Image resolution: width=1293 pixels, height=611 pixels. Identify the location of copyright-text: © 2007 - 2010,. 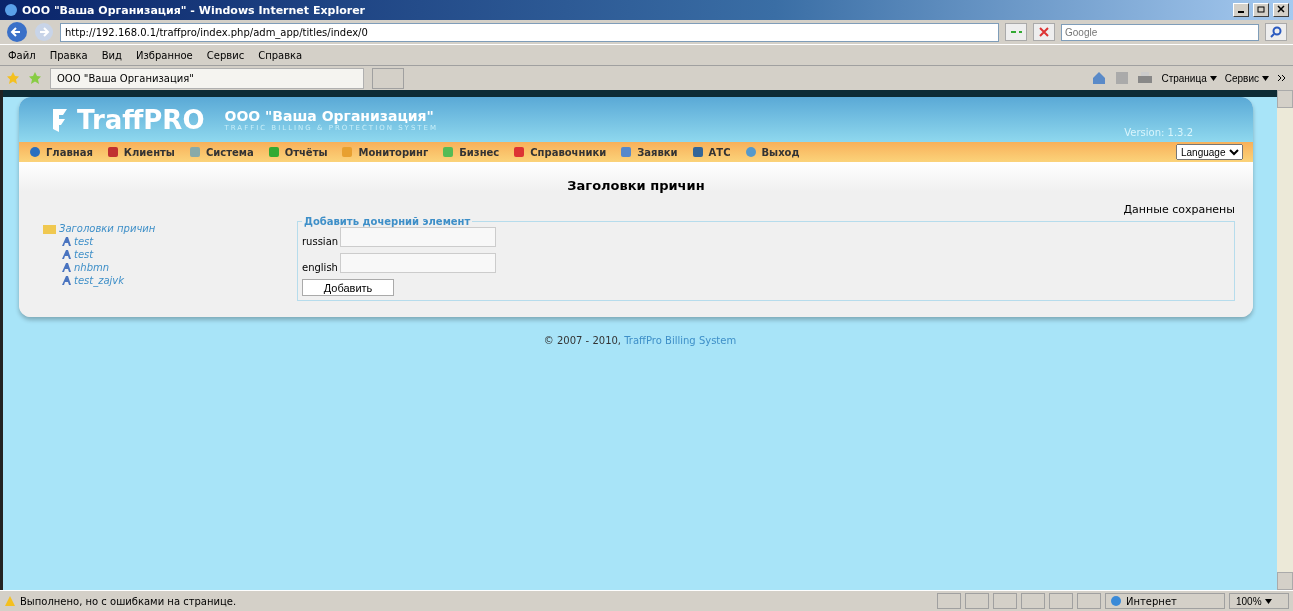
(583, 340).